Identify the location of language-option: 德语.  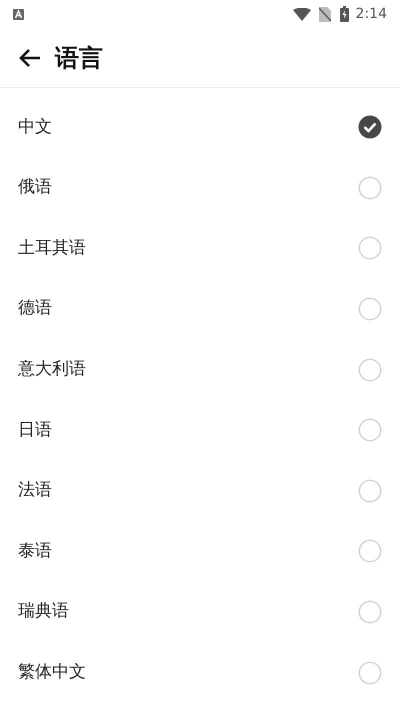
(200, 309).